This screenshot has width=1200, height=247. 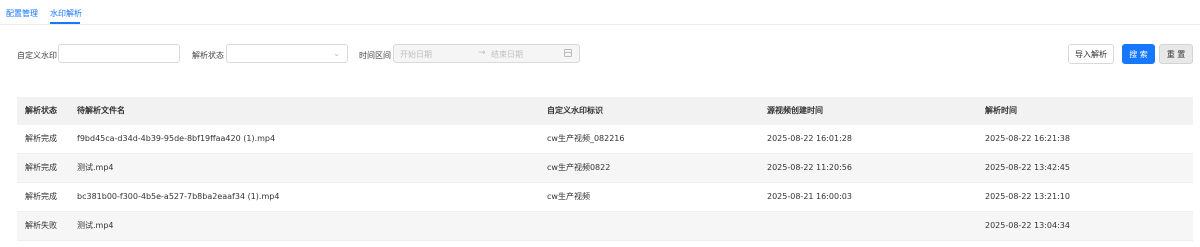 I want to click on header-parse-time: 解析时间, so click(x=1001, y=110).